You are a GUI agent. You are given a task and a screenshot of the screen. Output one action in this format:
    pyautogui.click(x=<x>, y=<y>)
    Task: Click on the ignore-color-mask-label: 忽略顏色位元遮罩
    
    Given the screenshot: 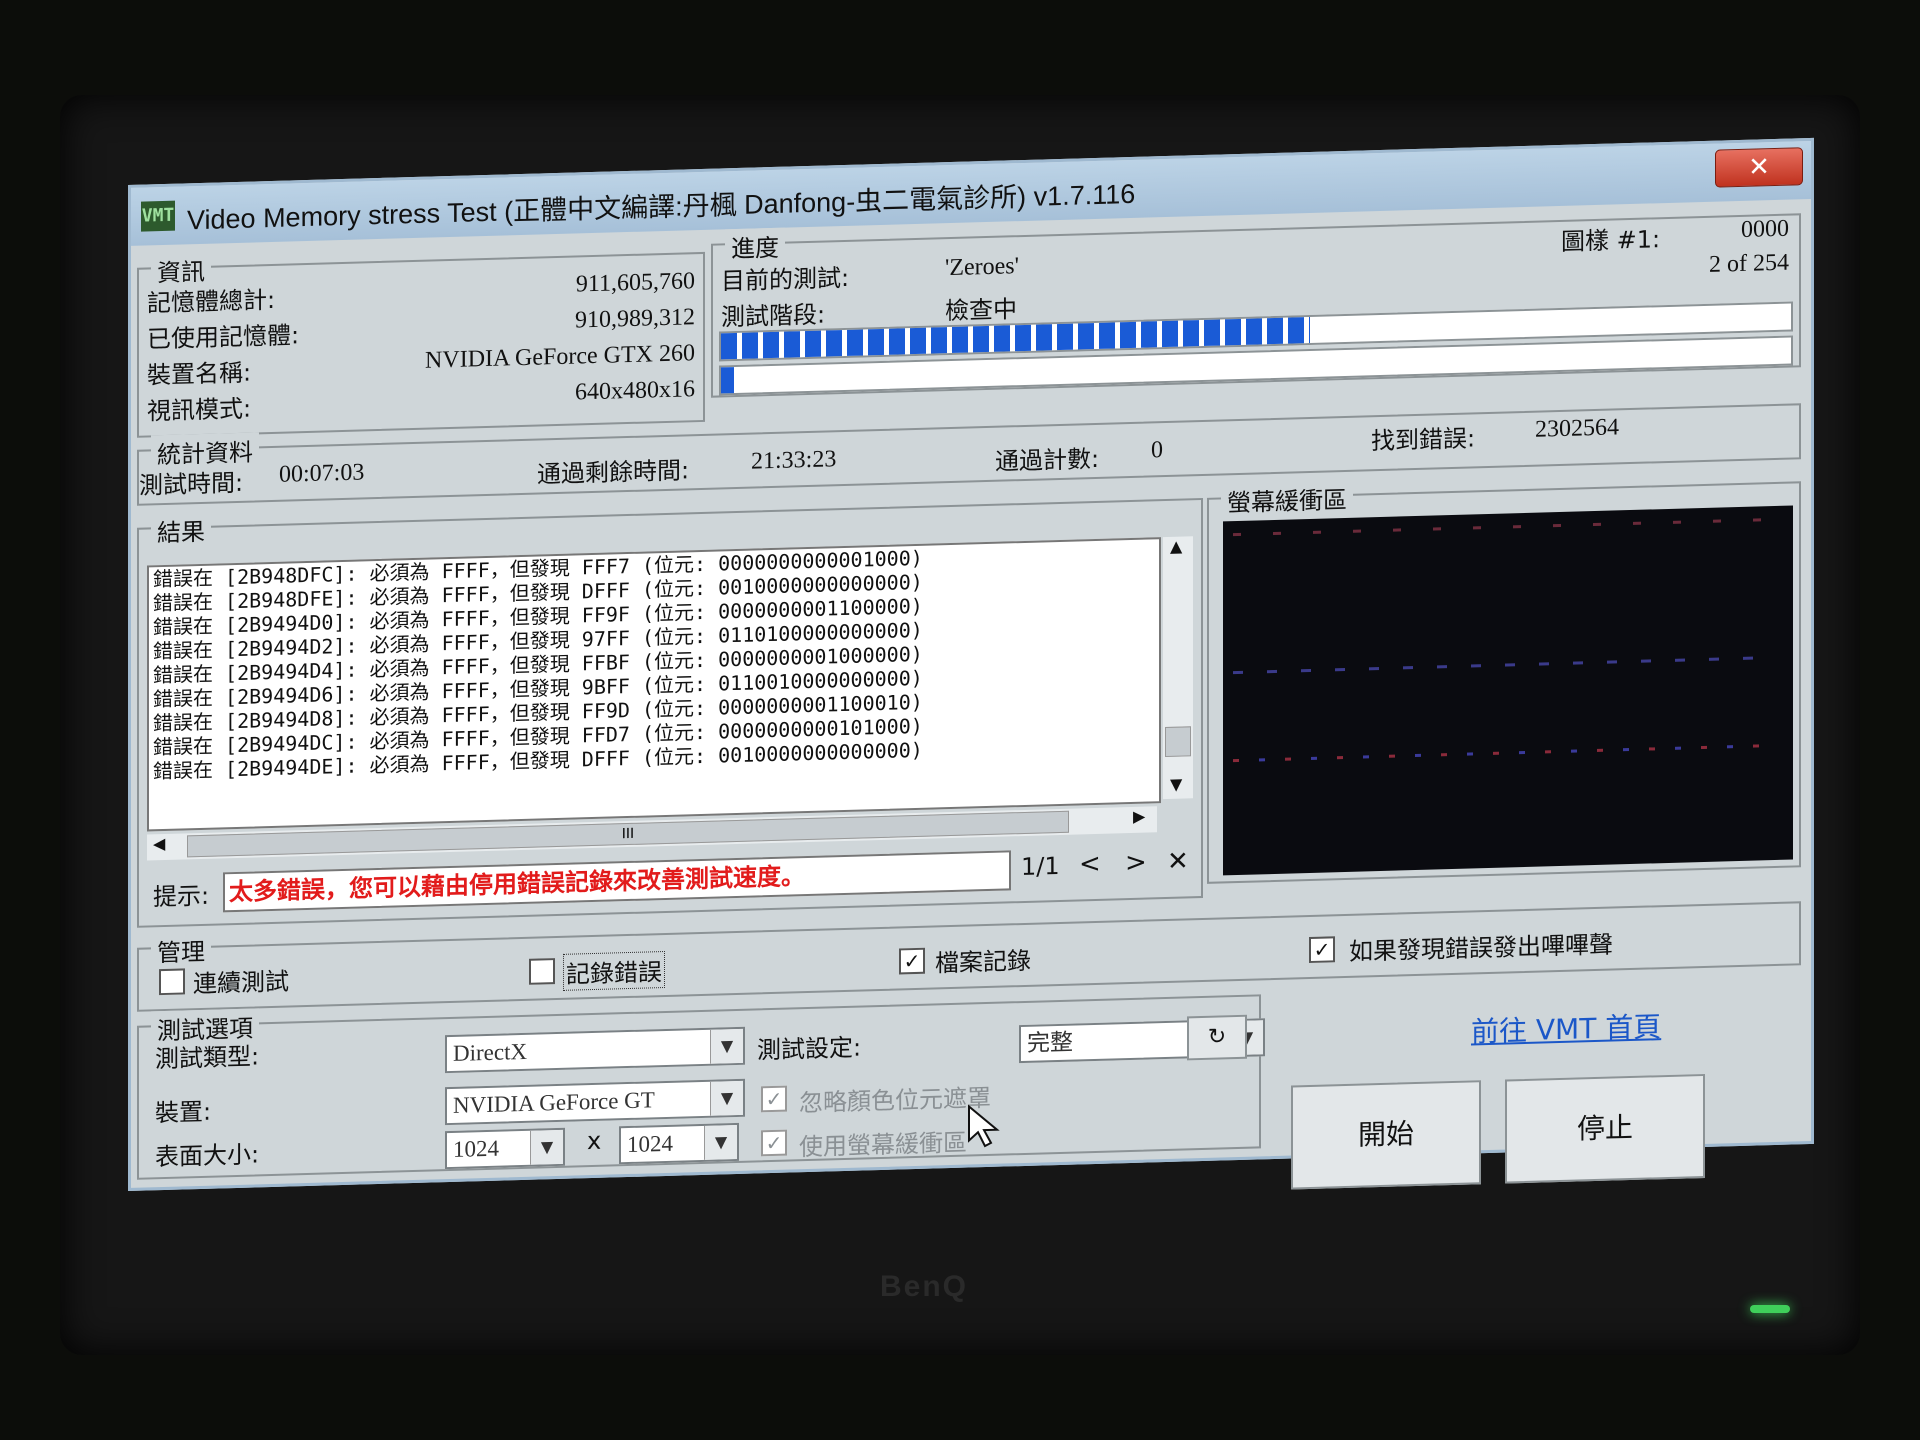 What is the action you would take?
    pyautogui.click(x=895, y=1098)
    